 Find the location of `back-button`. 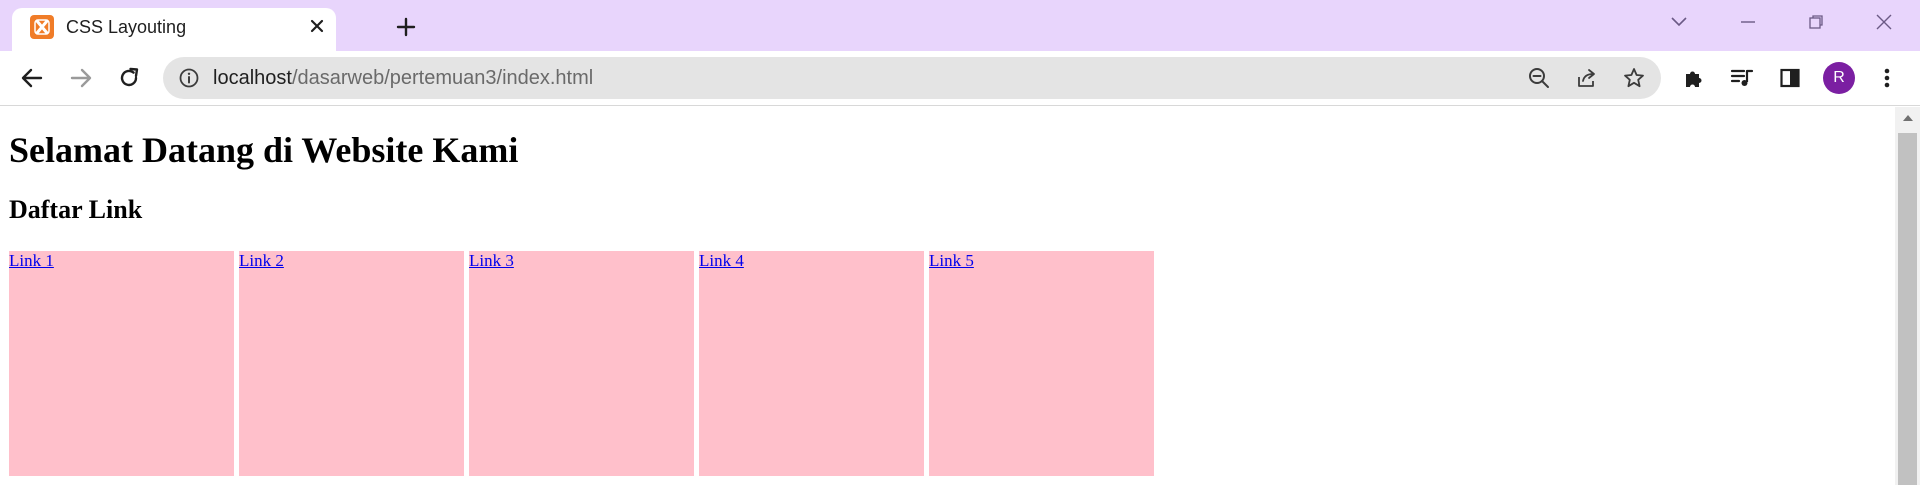

back-button is located at coordinates (32, 78).